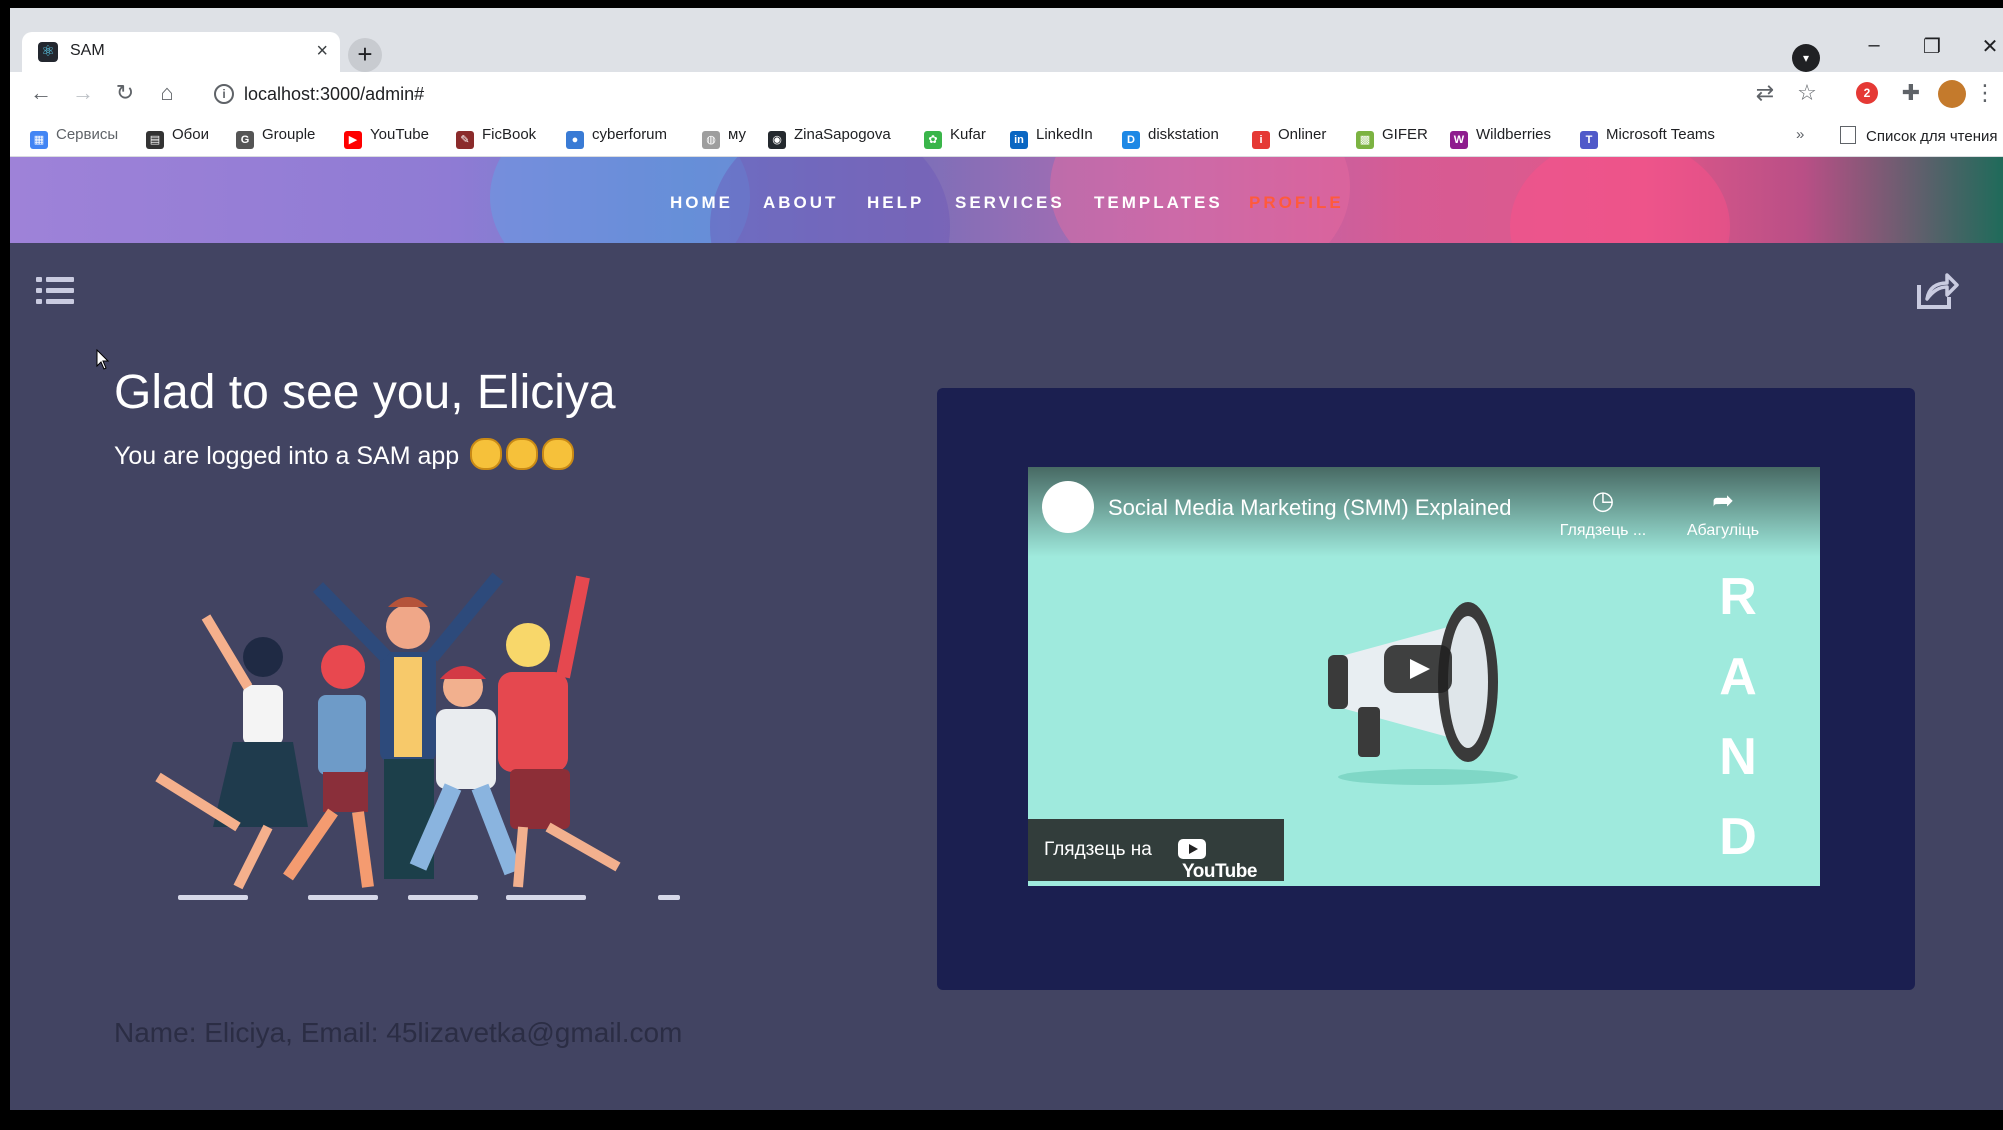 The width and height of the screenshot is (2003, 1130). I want to click on avatar, so click(1952, 94).